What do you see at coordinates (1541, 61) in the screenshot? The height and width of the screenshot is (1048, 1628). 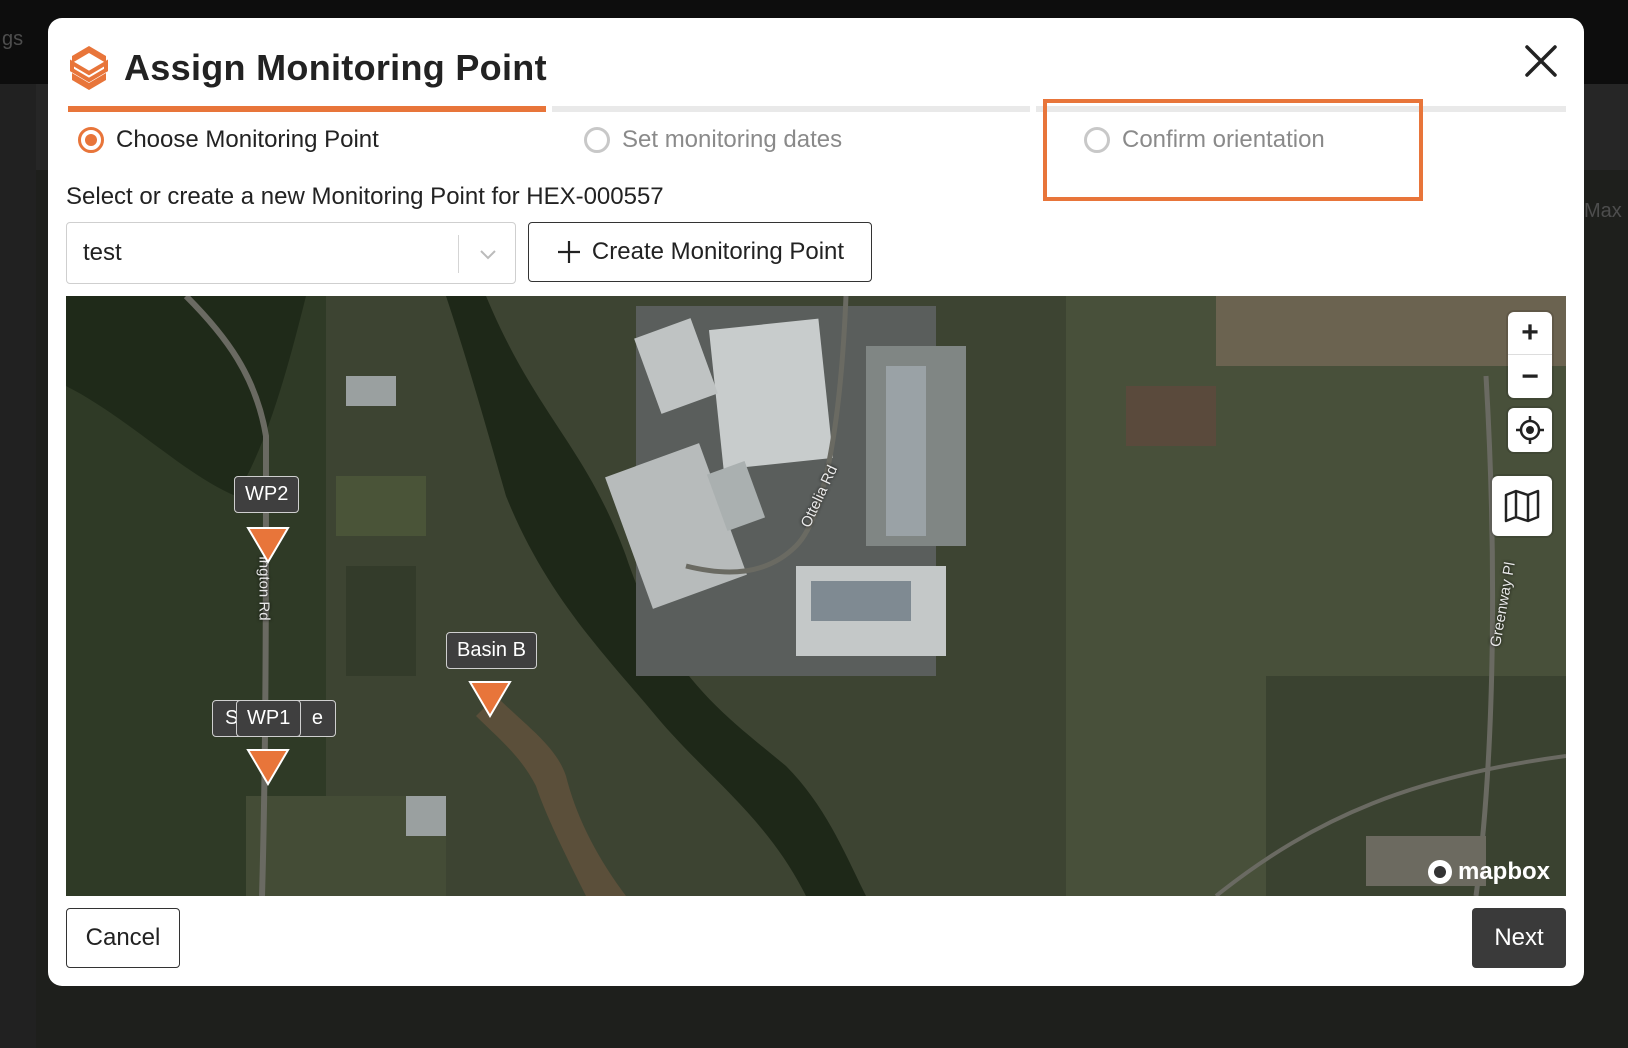 I see `close-icon` at bounding box center [1541, 61].